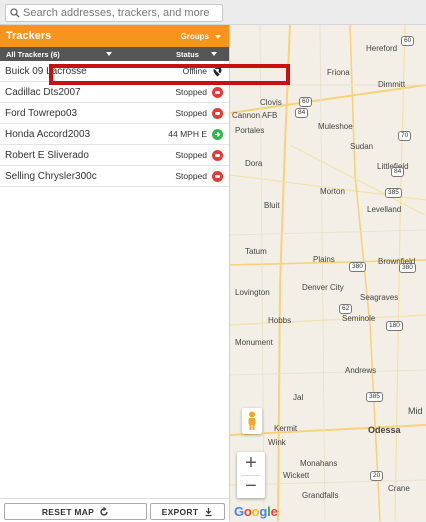  Describe the element at coordinates (298, 397) in the screenshot. I see `map-label: Jal` at that location.